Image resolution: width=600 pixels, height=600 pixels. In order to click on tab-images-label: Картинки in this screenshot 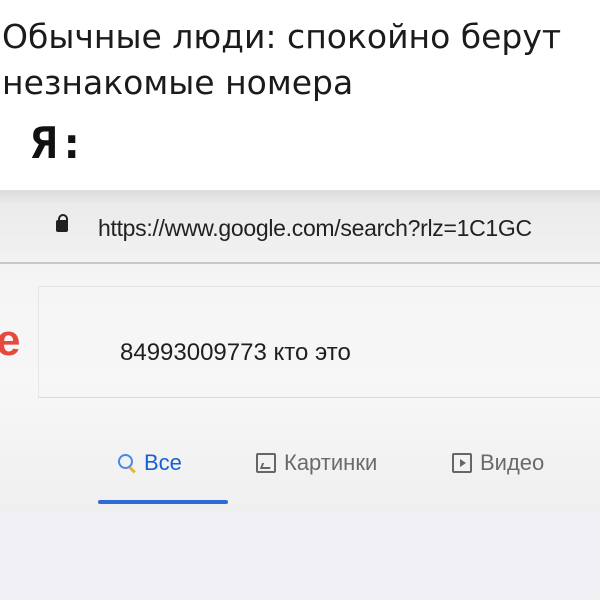, I will do `click(331, 462)`.